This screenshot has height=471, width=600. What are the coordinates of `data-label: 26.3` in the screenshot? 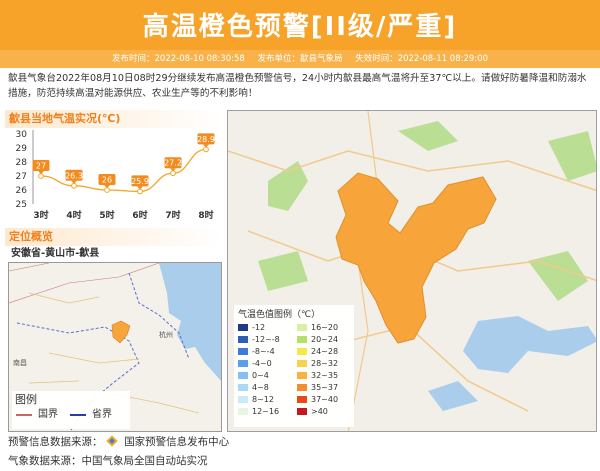 It's located at (74, 175).